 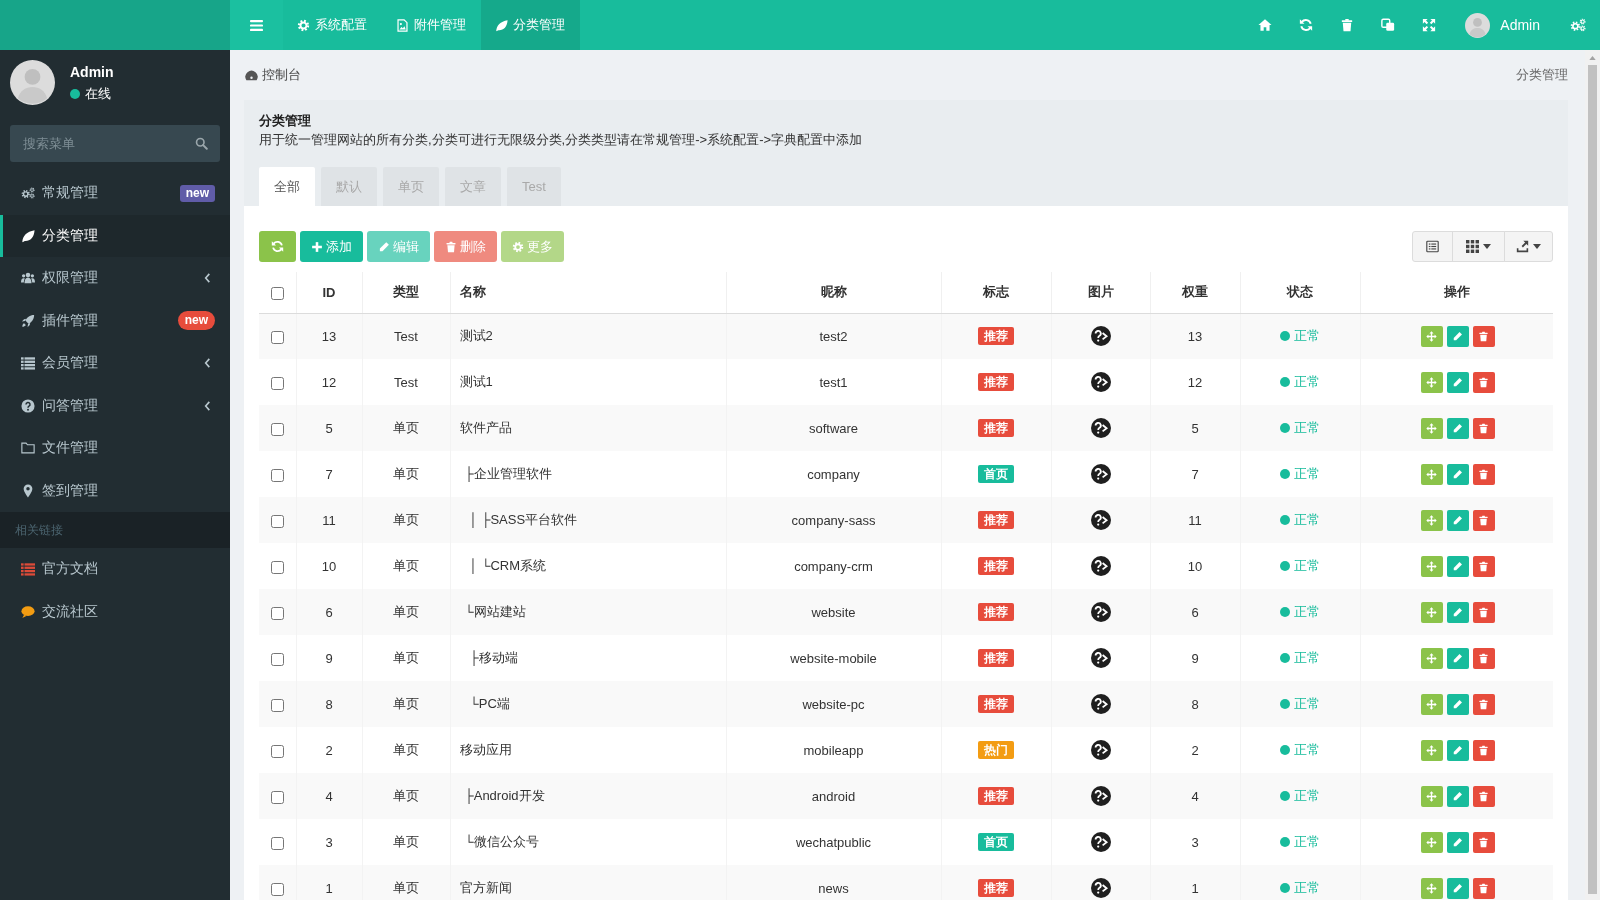 What do you see at coordinates (256, 25) in the screenshot?
I see `menu-icon` at bounding box center [256, 25].